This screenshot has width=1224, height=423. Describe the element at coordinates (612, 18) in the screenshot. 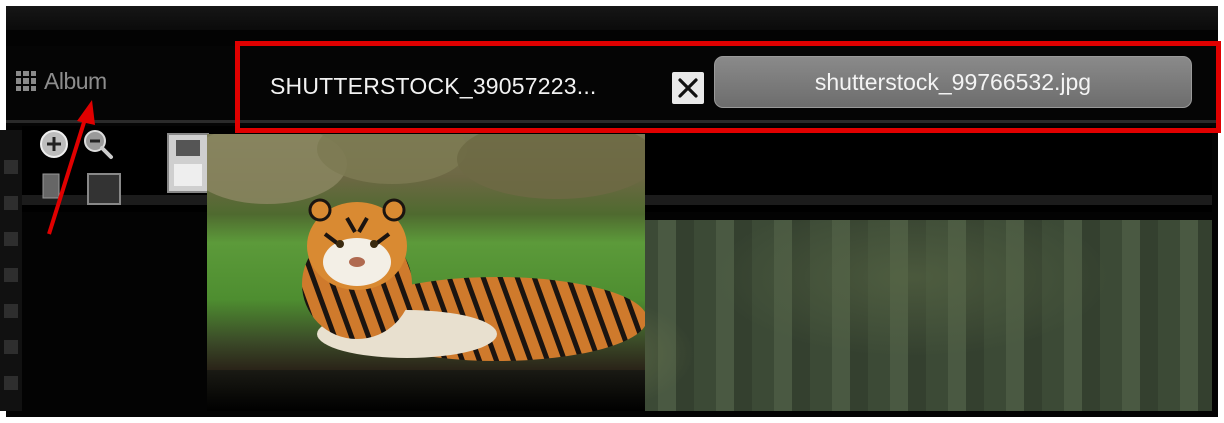

I see `title-bar` at that location.